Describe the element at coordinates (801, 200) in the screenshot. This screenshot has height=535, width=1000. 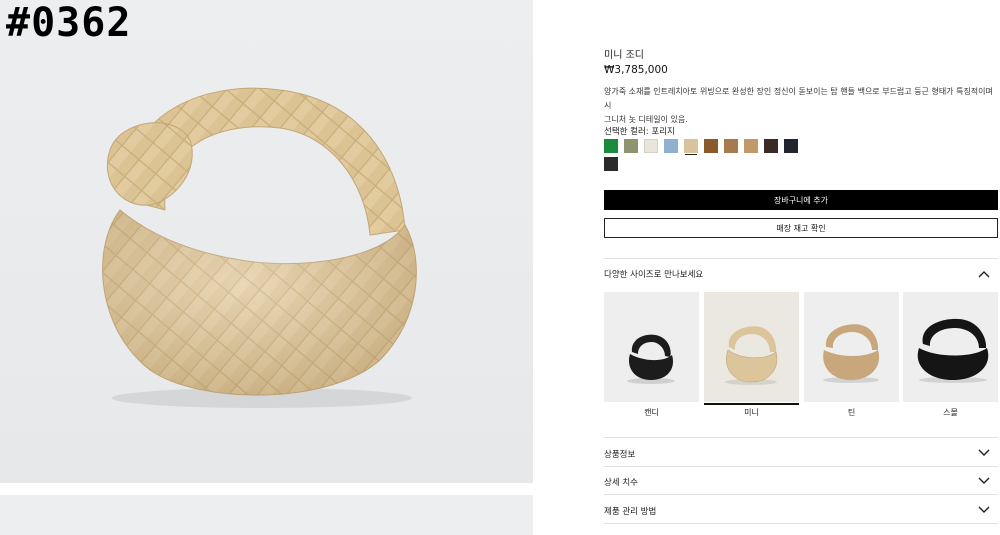
I see `add-to-cart-button: 장바구니에 추가` at that location.